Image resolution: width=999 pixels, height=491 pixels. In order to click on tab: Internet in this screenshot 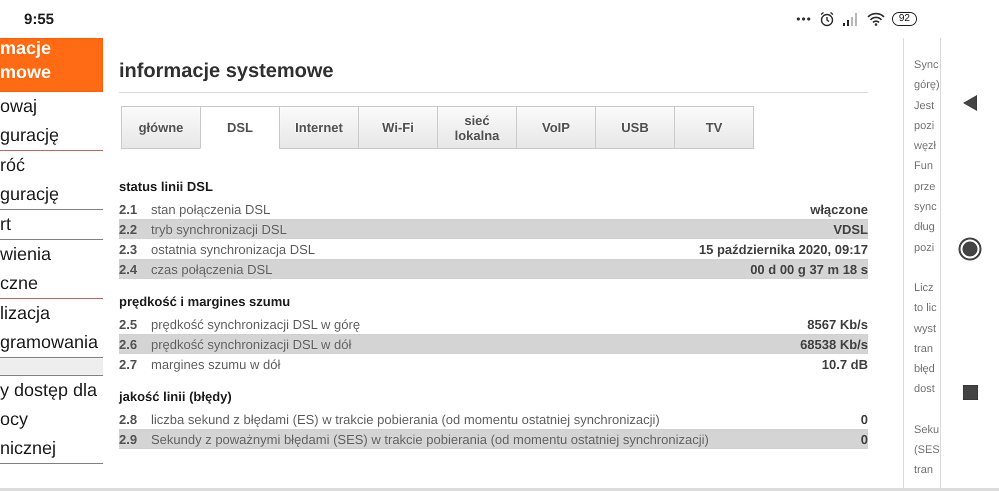, I will do `click(319, 127)`.